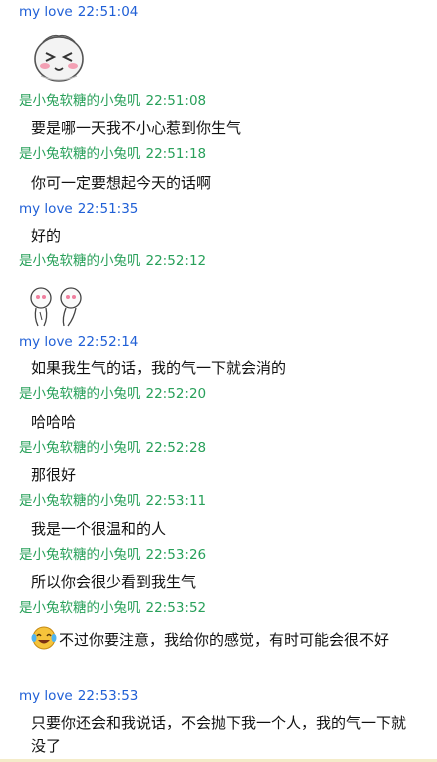 This screenshot has width=437, height=762. I want to click on message-header: my love 22:53:53, so click(78, 696).